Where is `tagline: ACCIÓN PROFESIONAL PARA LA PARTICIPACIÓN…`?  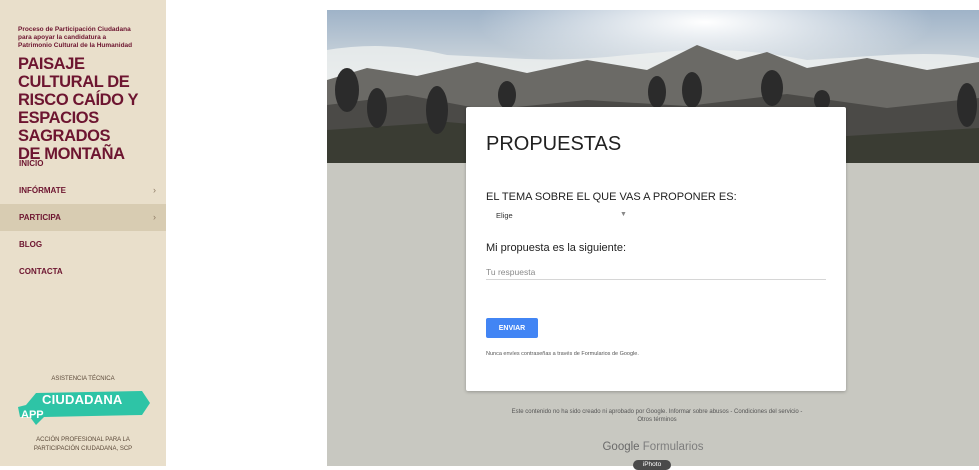 tagline: ACCIÓN PROFESIONAL PARA LA PARTICIPACIÓN… is located at coordinates (83, 445).